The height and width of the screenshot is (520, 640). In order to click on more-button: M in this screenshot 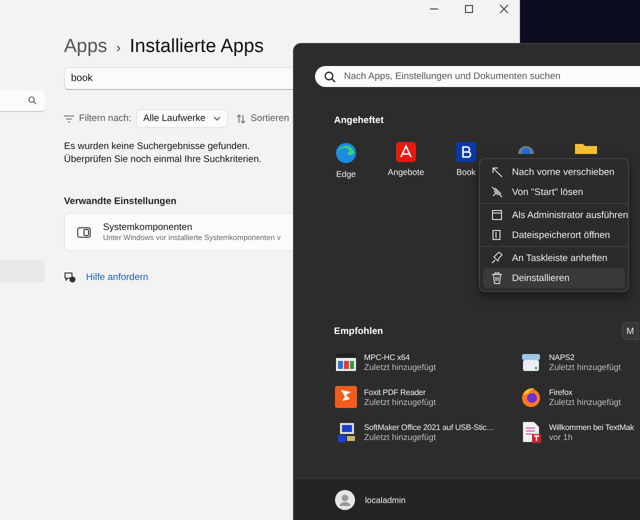, I will do `click(630, 331)`.